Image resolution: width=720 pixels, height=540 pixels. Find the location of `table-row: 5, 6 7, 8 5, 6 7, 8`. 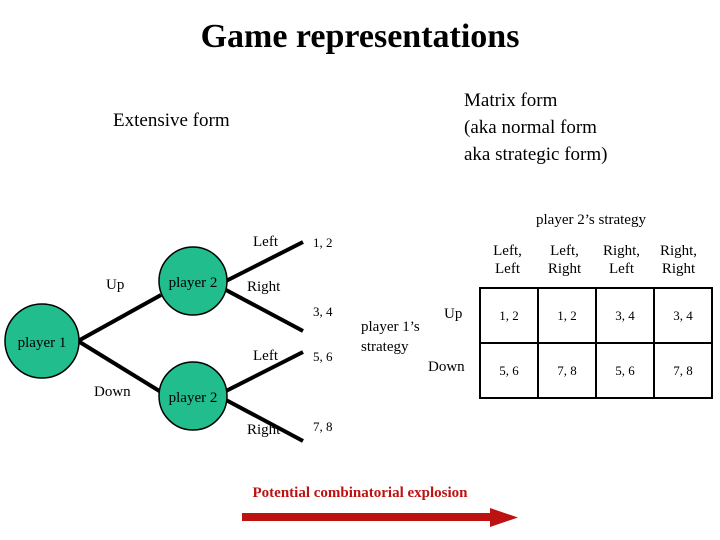

table-row: 5, 6 7, 8 5, 6 7, 8 is located at coordinates (596, 370).